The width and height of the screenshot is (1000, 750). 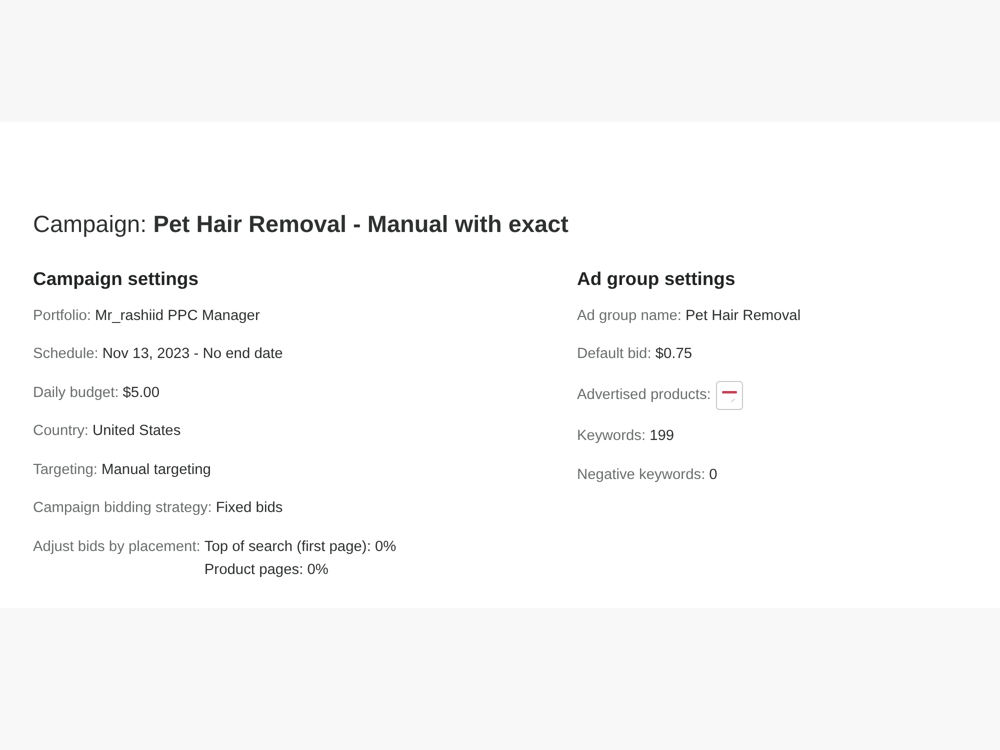 What do you see at coordinates (673, 354) in the screenshot?
I see `field-value: $0.75` at bounding box center [673, 354].